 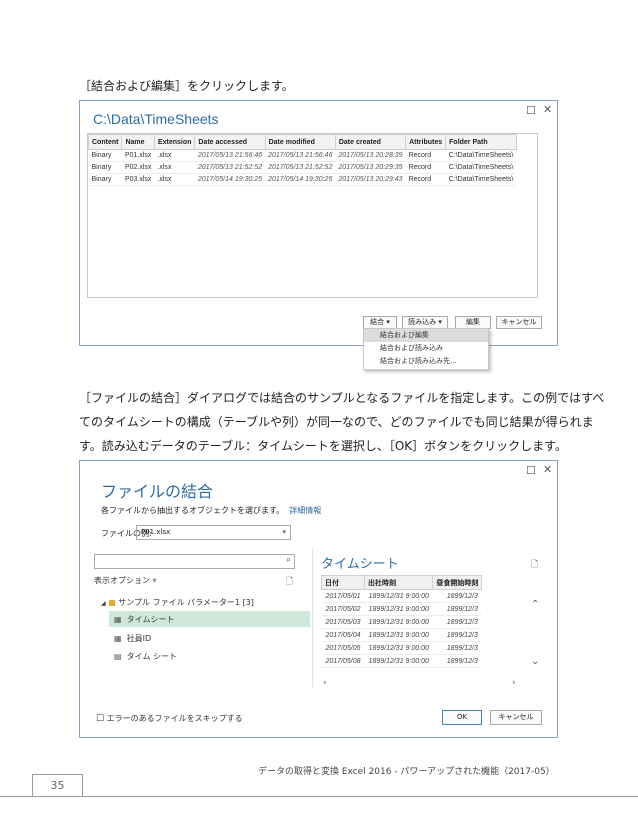 What do you see at coordinates (514, 683) in the screenshot?
I see `scroll-right-icon: ›` at bounding box center [514, 683].